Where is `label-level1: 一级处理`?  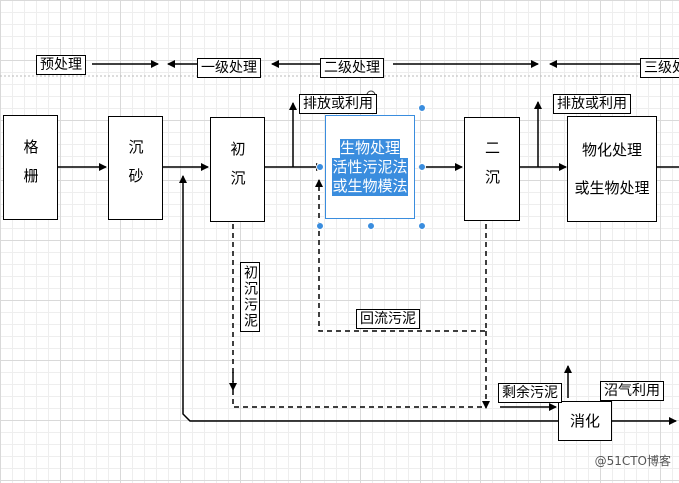 label-level1: 一级处理 is located at coordinates (229, 68).